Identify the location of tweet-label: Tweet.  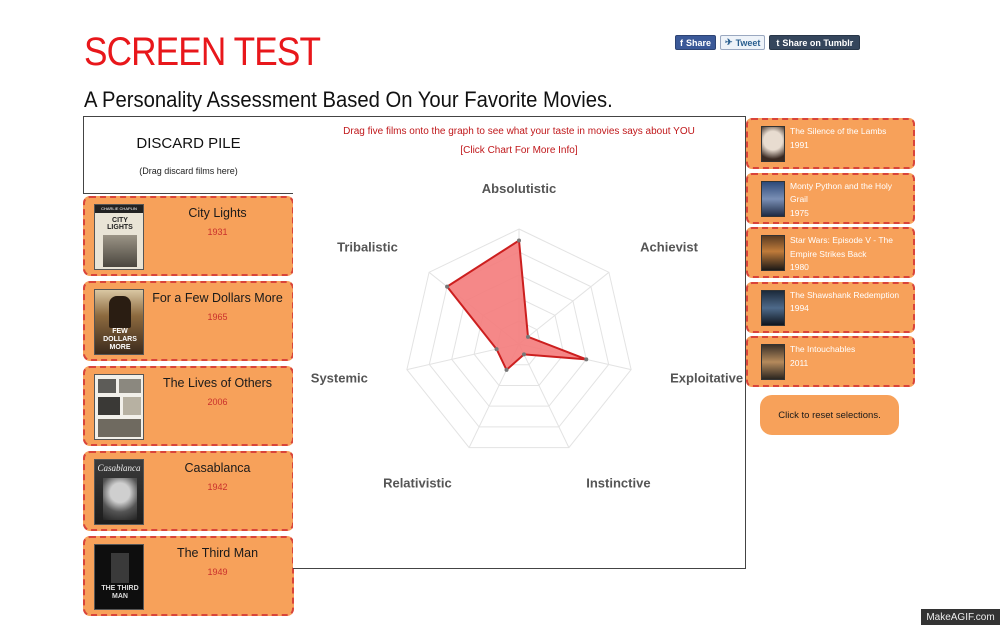
(748, 42).